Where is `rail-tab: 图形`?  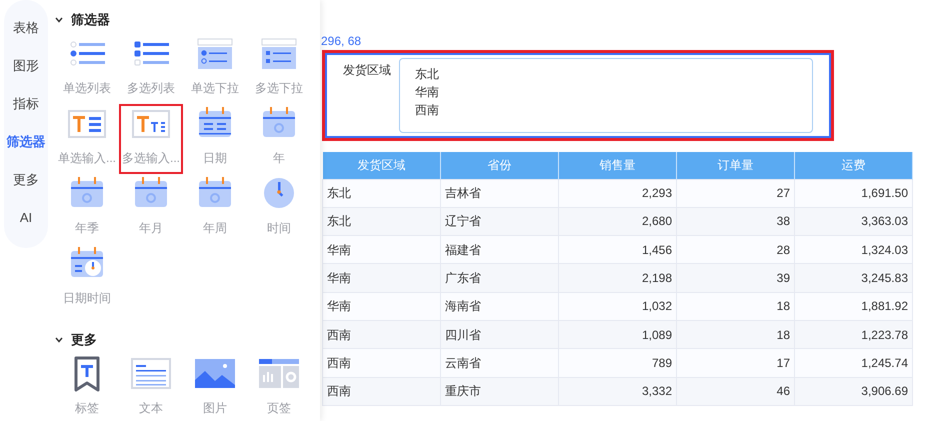
rail-tab: 图形 is located at coordinates (26, 66).